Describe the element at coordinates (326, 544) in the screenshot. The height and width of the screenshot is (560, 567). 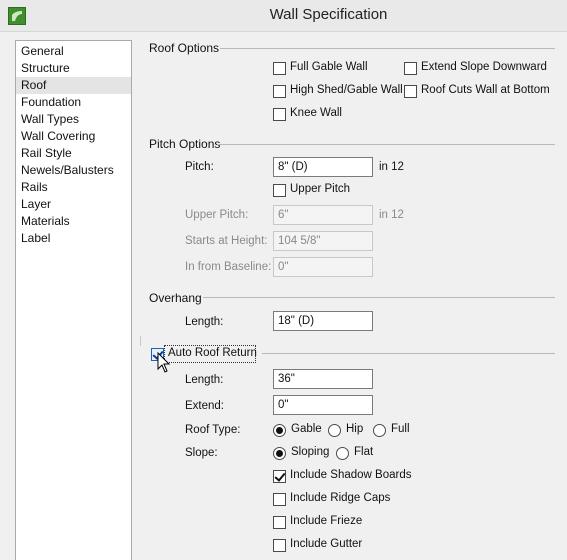
I see `include-gutter-label: Include Gutter` at that location.